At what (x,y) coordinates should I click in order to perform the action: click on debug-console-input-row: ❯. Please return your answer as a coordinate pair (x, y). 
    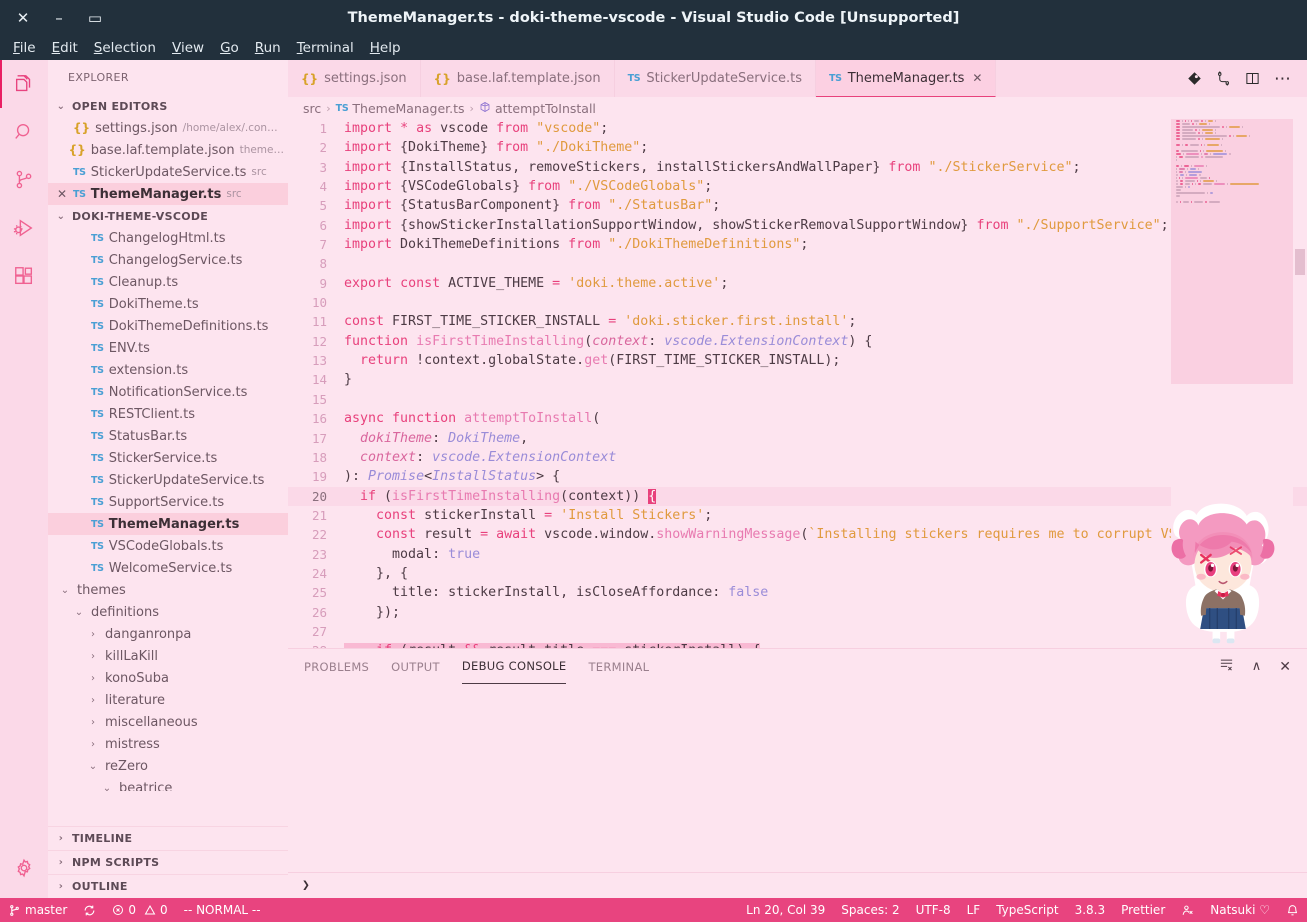
    Looking at the image, I should click on (797, 885).